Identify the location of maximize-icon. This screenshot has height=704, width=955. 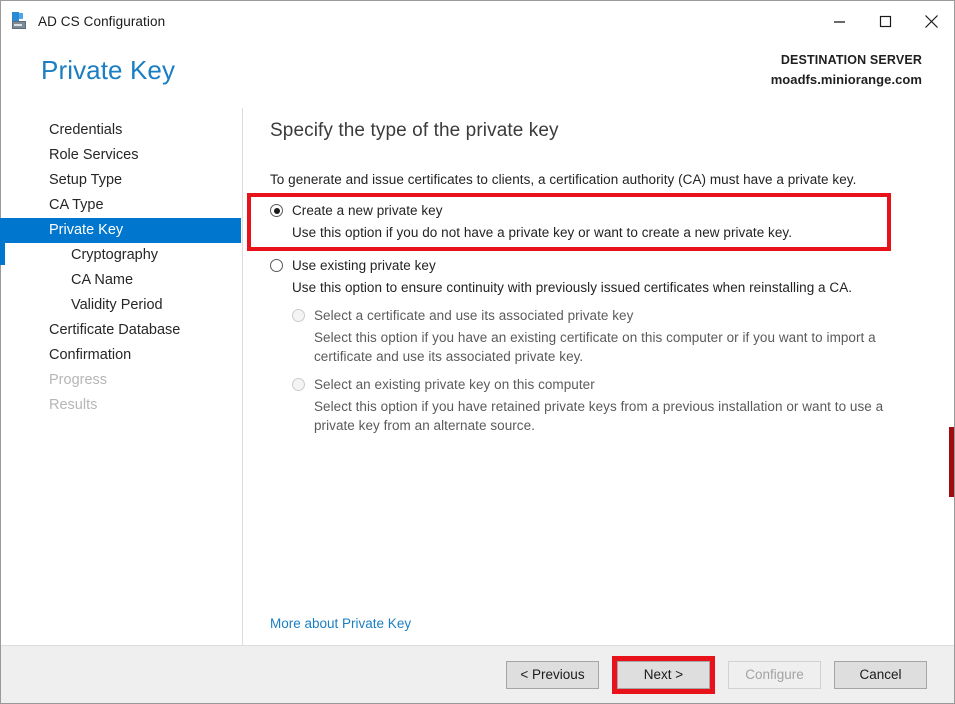
(885, 21).